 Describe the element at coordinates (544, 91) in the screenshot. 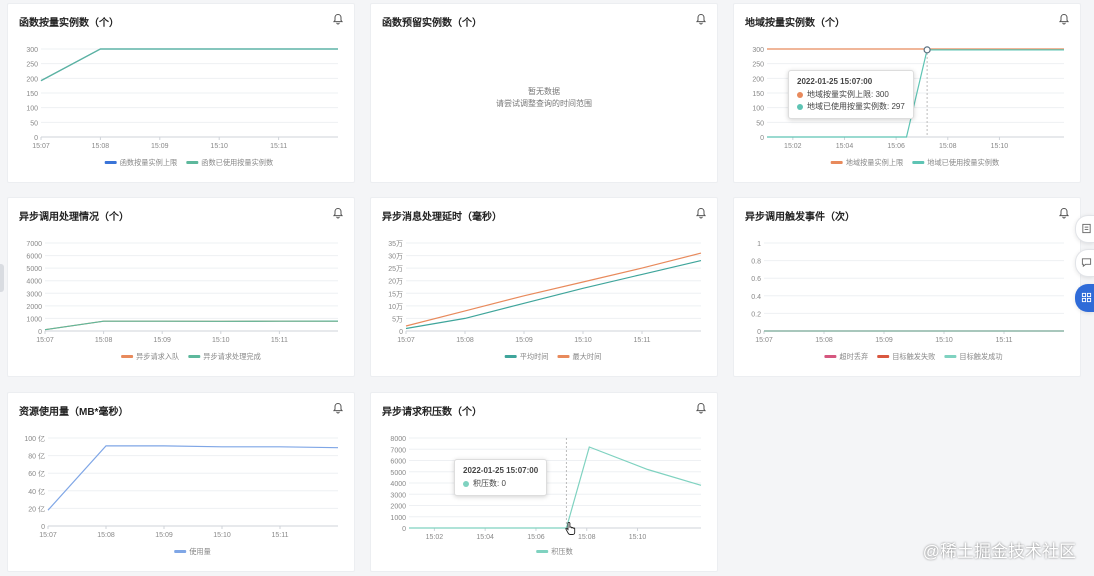

I see `empty-title: 暂无数据` at that location.